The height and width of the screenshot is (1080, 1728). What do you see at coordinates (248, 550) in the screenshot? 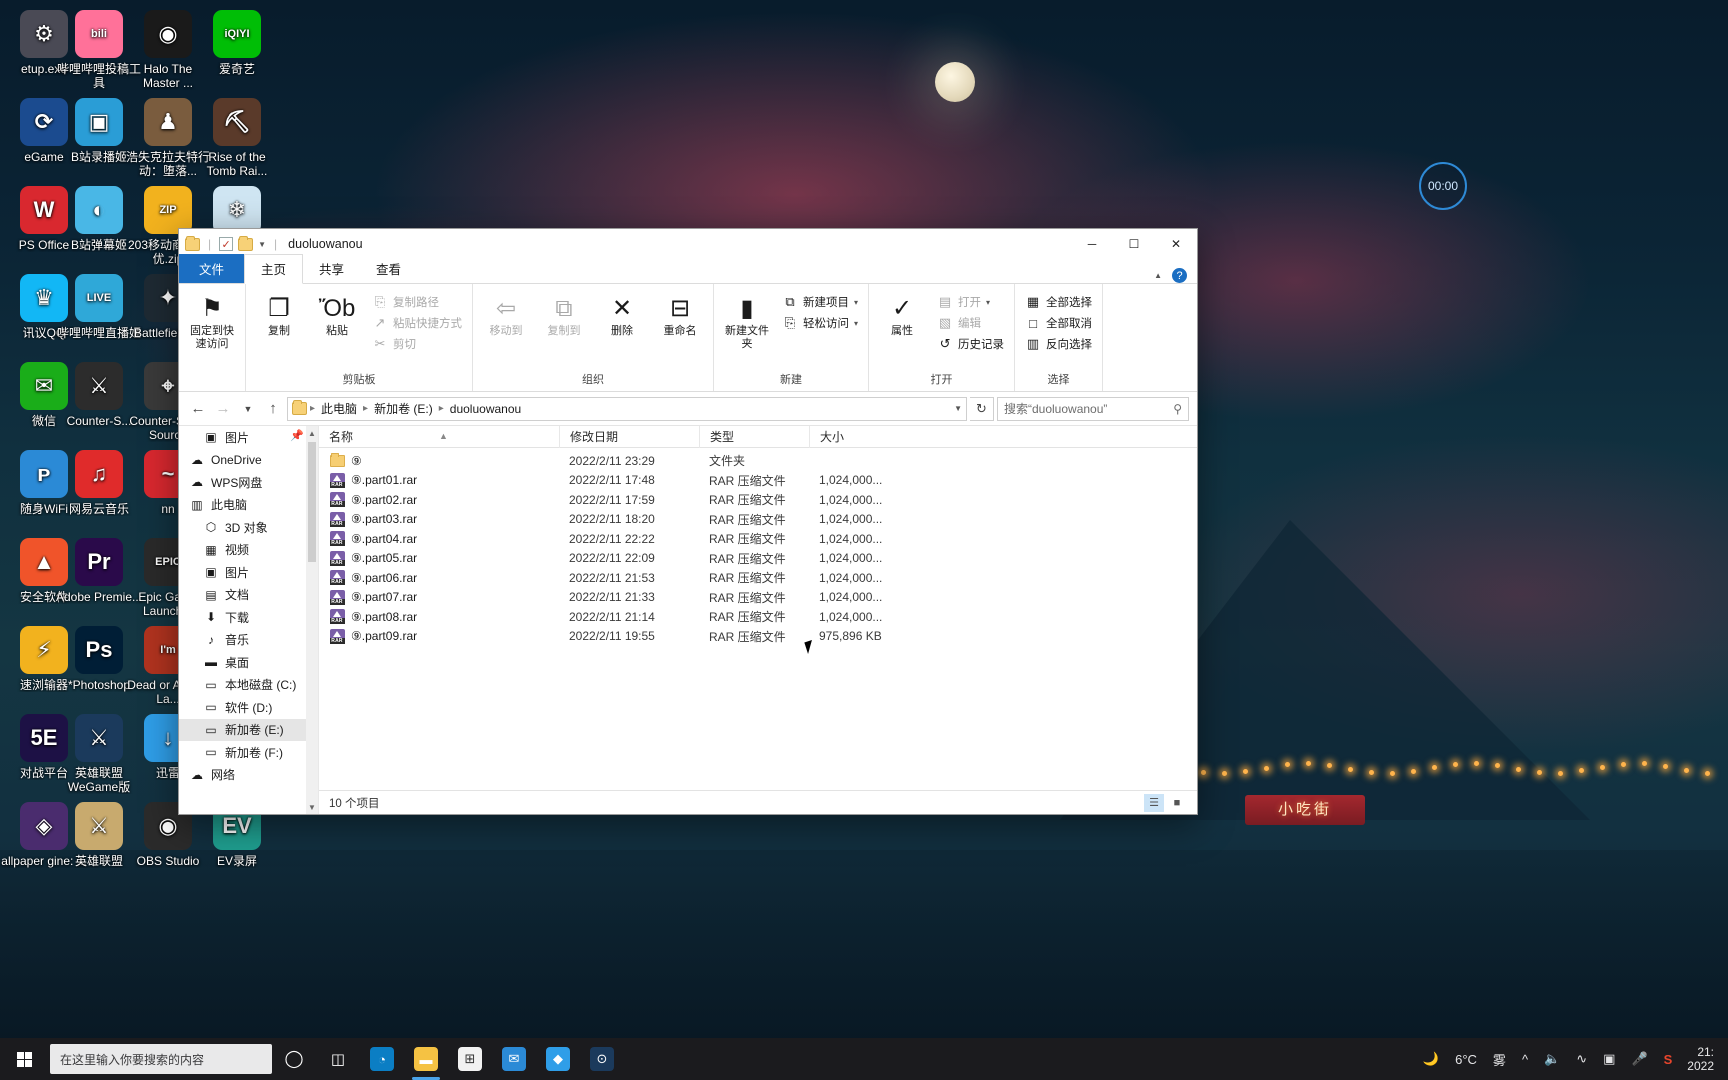
I see `nav-item-视频: ▦ 视频` at bounding box center [248, 550].